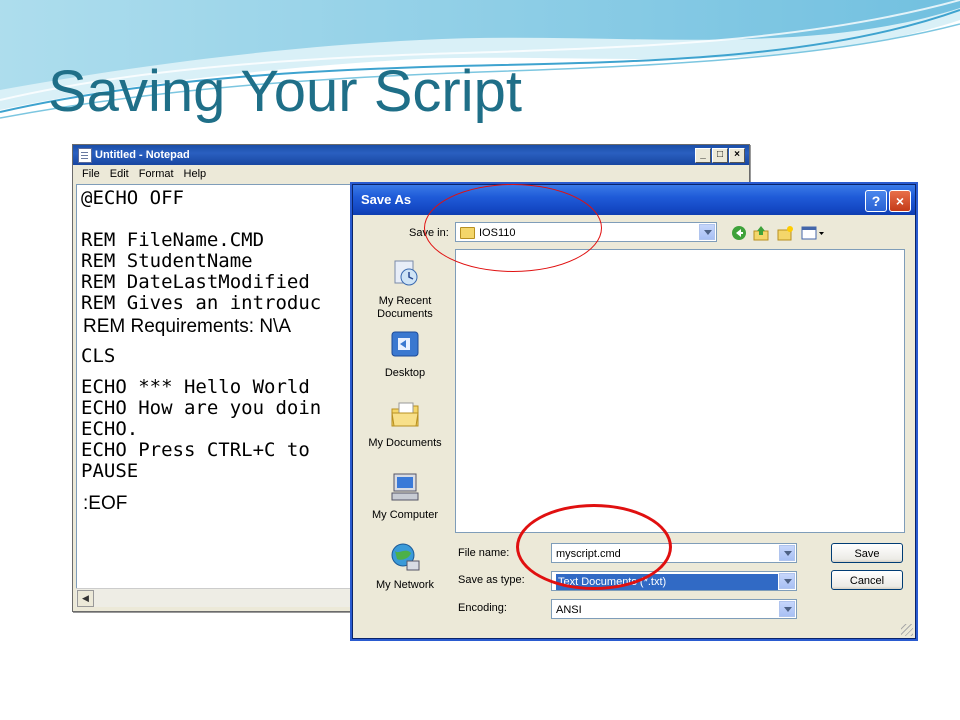 Image resolution: width=960 pixels, height=720 pixels. Describe the element at coordinates (85, 155) in the screenshot. I see `notepad-icon` at that location.